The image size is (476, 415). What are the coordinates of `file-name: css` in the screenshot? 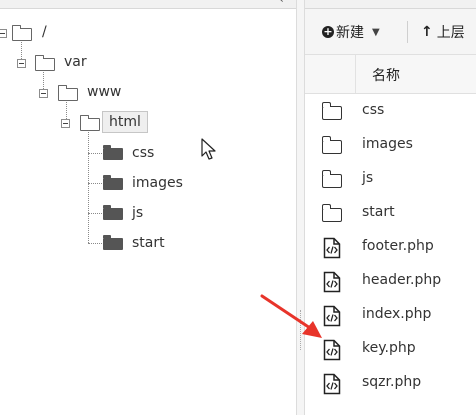 It's located at (373, 110).